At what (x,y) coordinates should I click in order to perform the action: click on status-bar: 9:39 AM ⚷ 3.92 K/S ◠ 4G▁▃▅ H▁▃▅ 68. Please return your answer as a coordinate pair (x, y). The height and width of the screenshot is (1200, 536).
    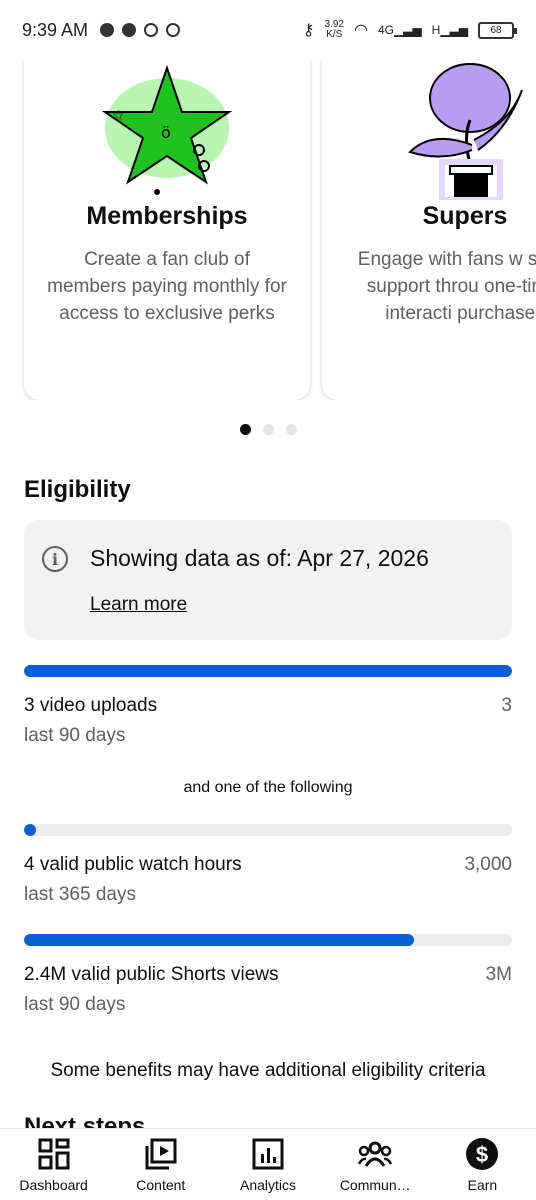
    Looking at the image, I should click on (268, 30).